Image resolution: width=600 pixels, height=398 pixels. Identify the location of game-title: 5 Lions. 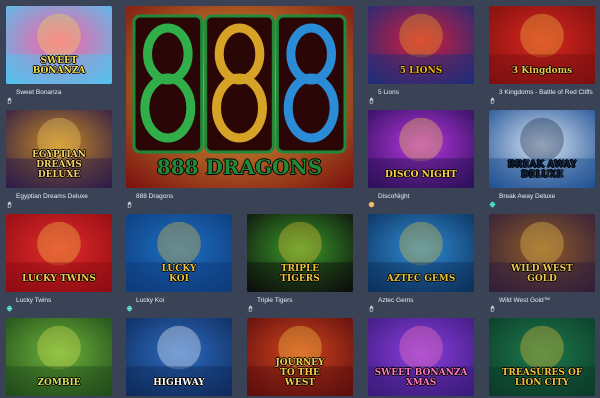
(388, 92).